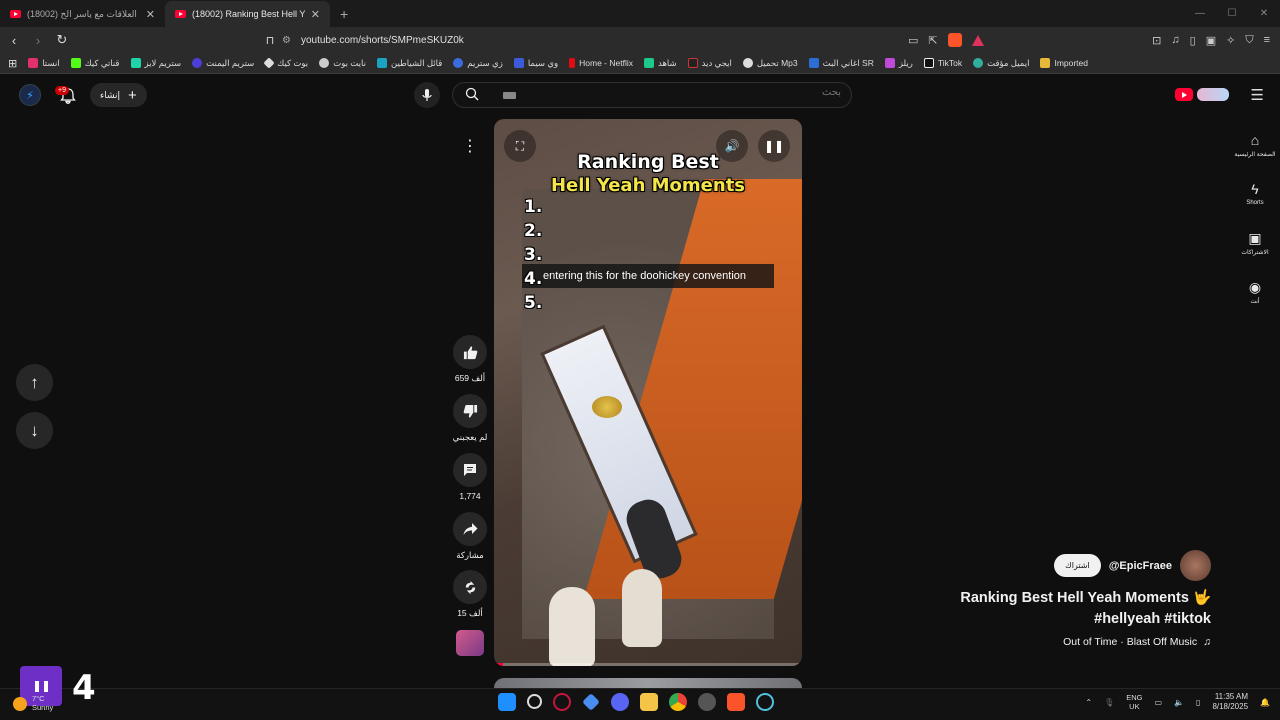 The width and height of the screenshot is (1280, 720). I want to click on bookmark-item: قناتي كيك, so click(95, 63).